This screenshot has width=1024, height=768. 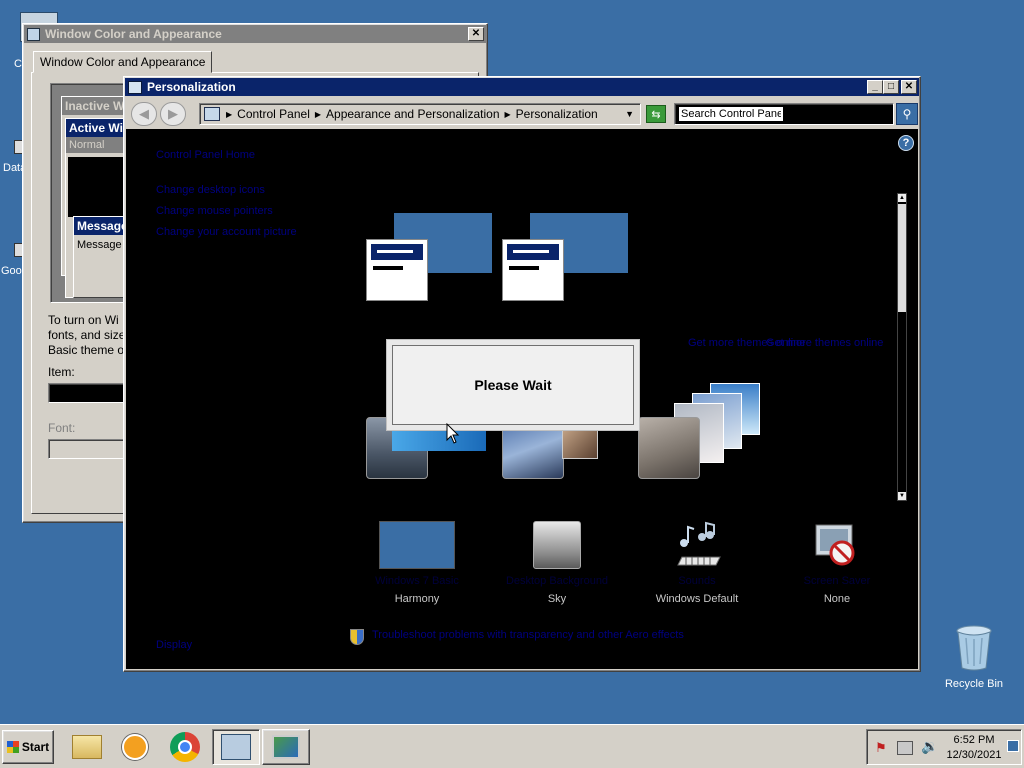 I want to click on desc-line: To turn on Wi, so click(x=83, y=320).